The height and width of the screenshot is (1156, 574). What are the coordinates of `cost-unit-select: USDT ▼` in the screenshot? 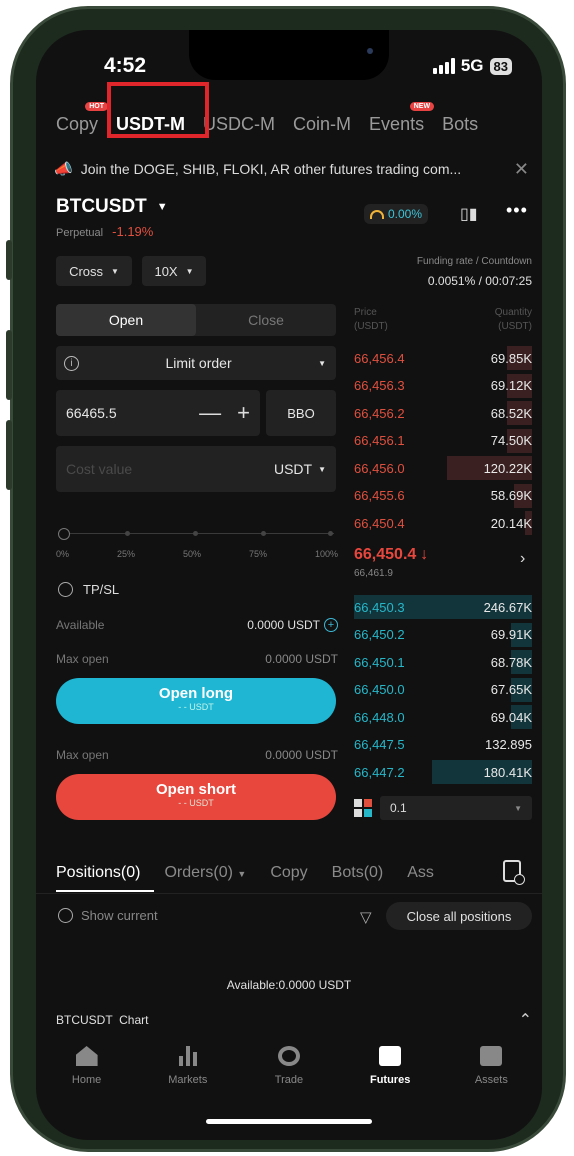 It's located at (300, 469).